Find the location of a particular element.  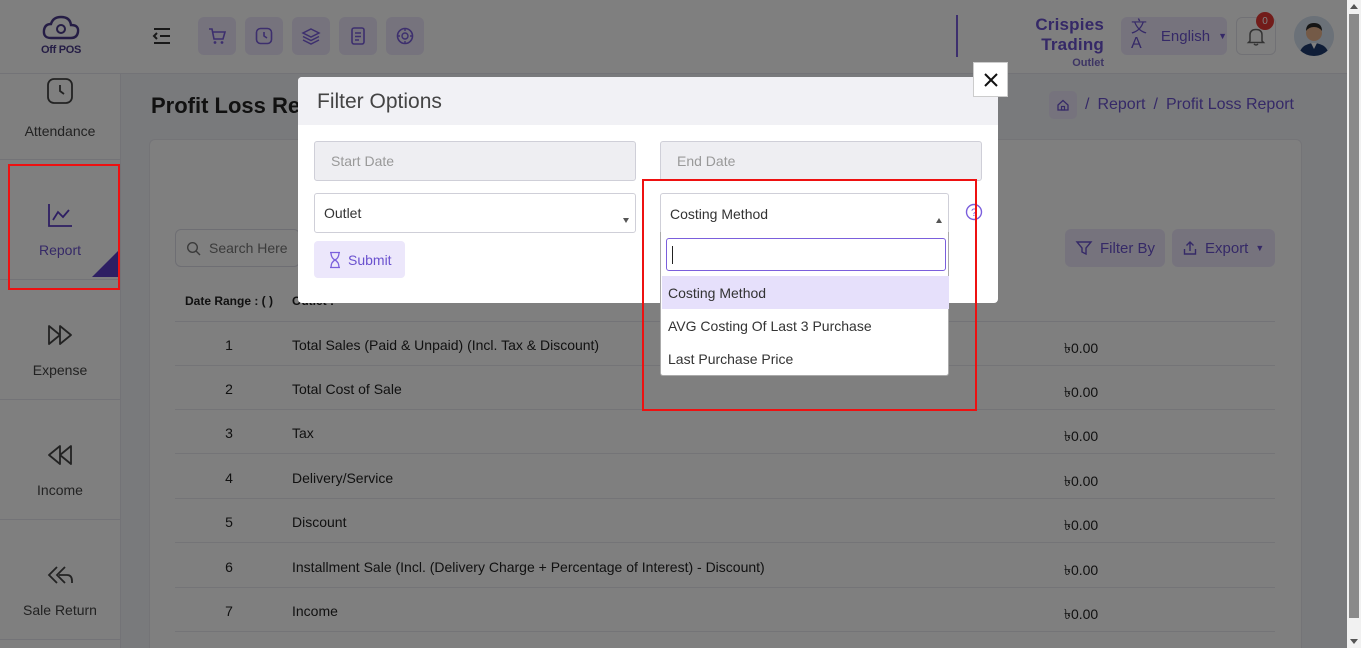

end-date-input: End Date is located at coordinates (821, 161).